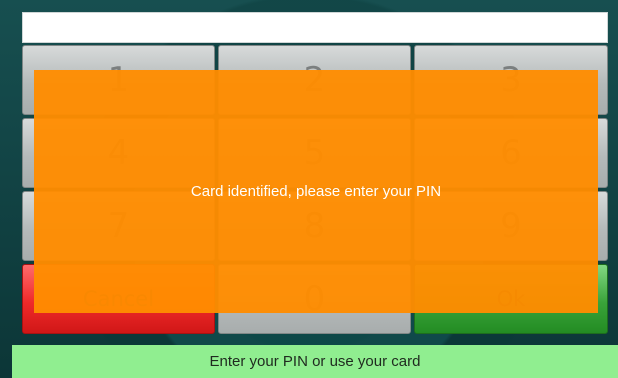 The width and height of the screenshot is (618, 378). I want to click on pin-display-field, so click(315, 27).